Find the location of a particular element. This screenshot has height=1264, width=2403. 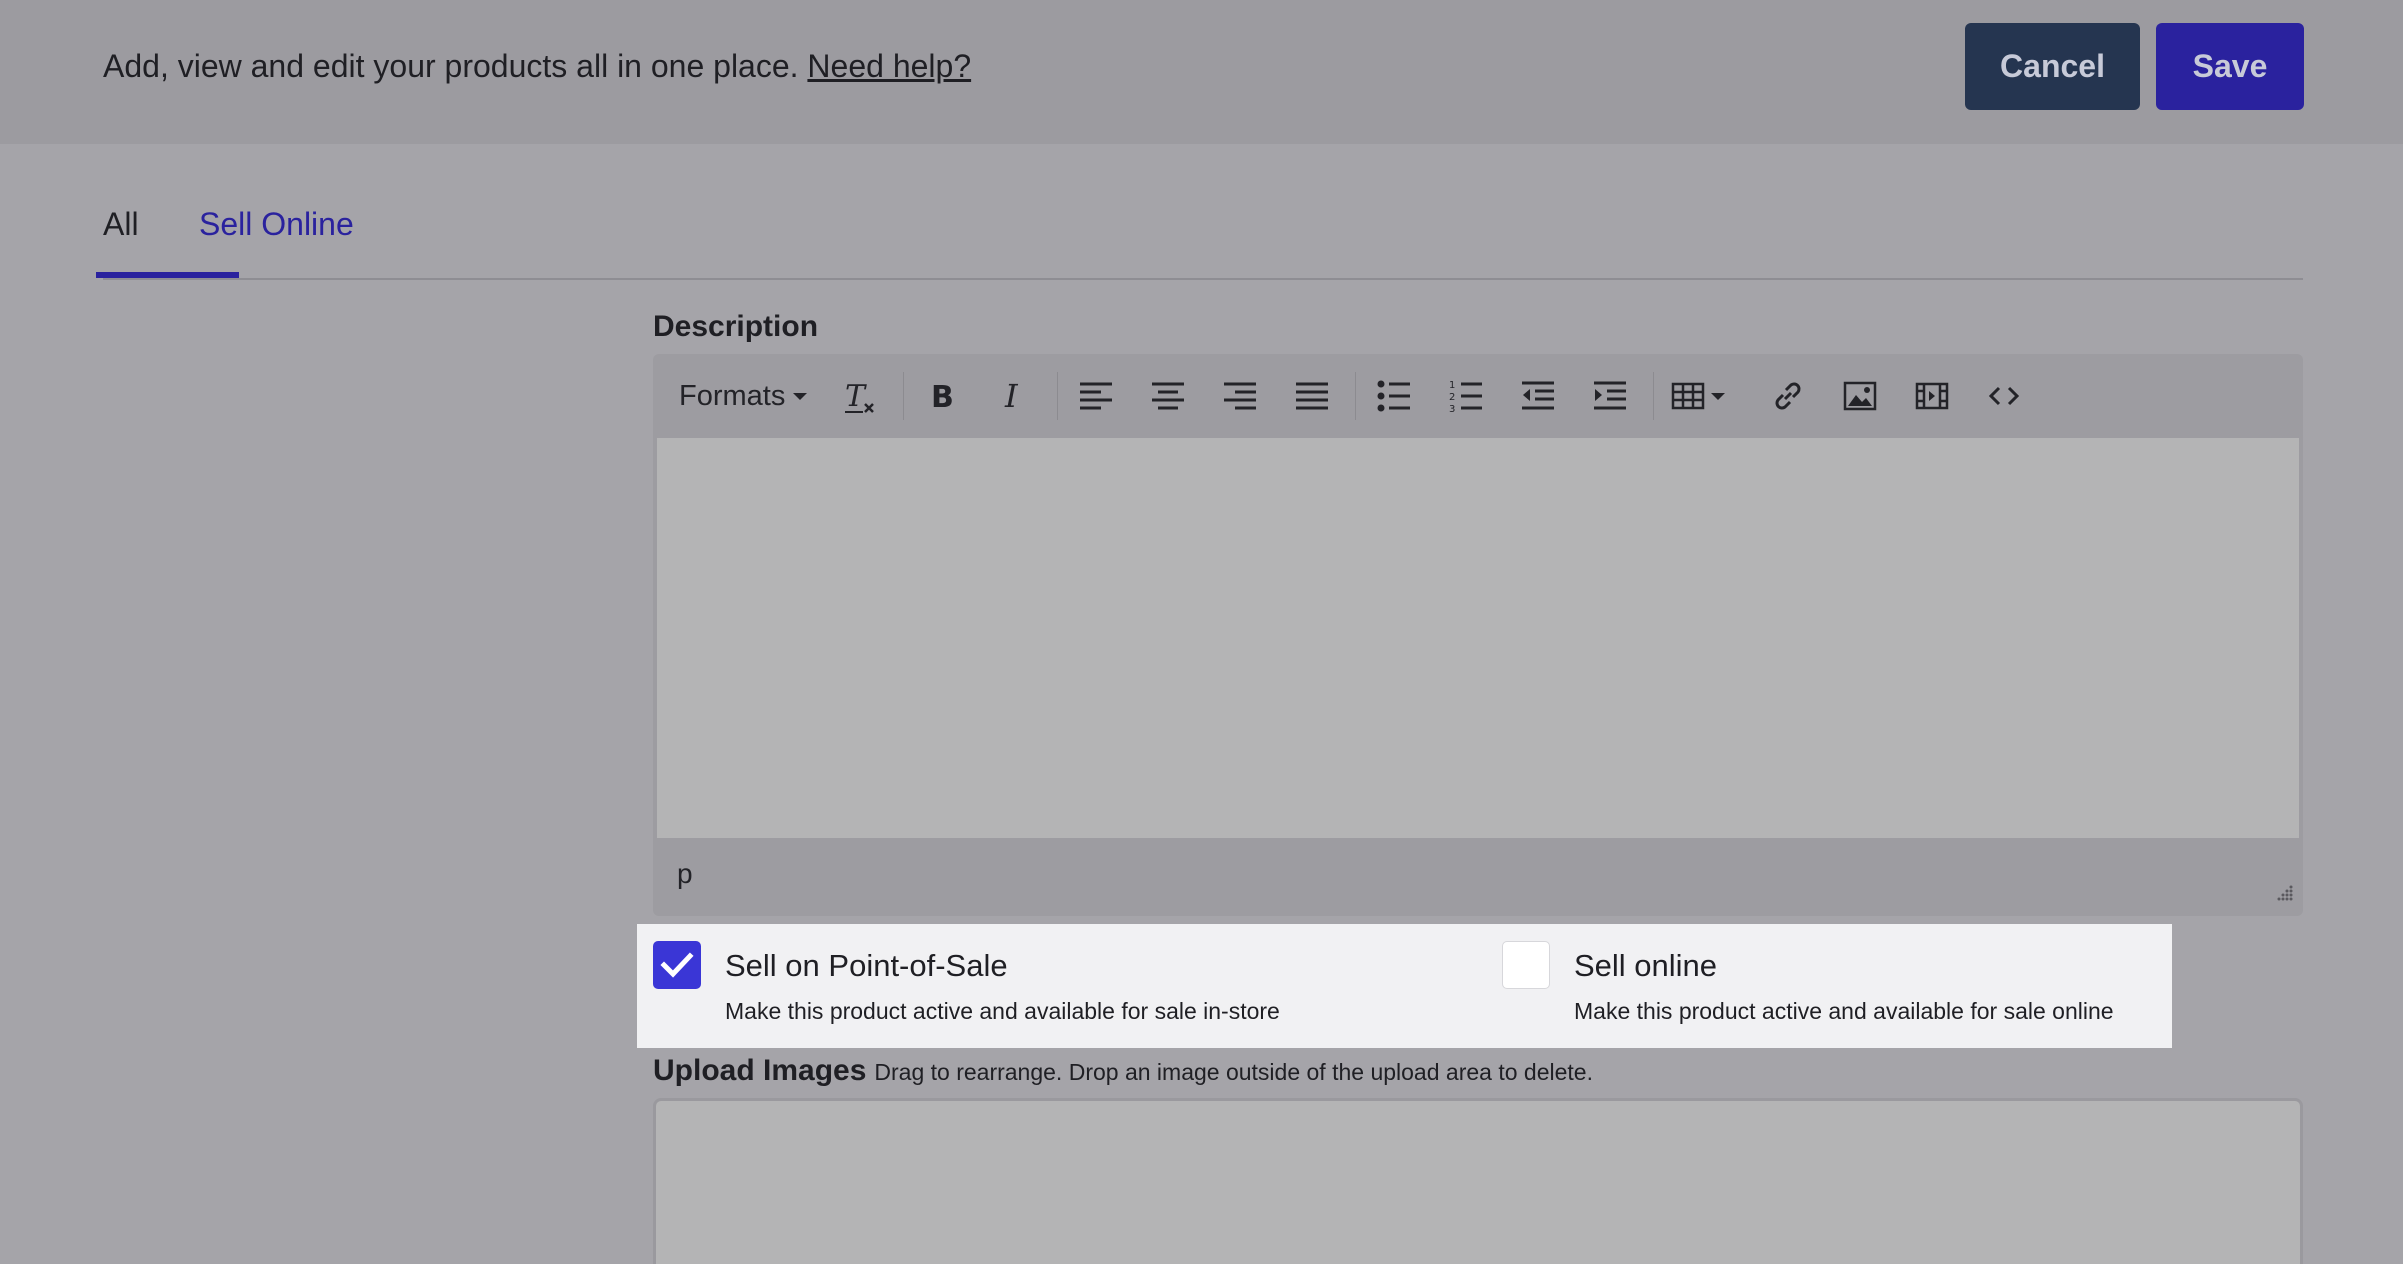

svg-text: 1 is located at coordinates (1452, 385).